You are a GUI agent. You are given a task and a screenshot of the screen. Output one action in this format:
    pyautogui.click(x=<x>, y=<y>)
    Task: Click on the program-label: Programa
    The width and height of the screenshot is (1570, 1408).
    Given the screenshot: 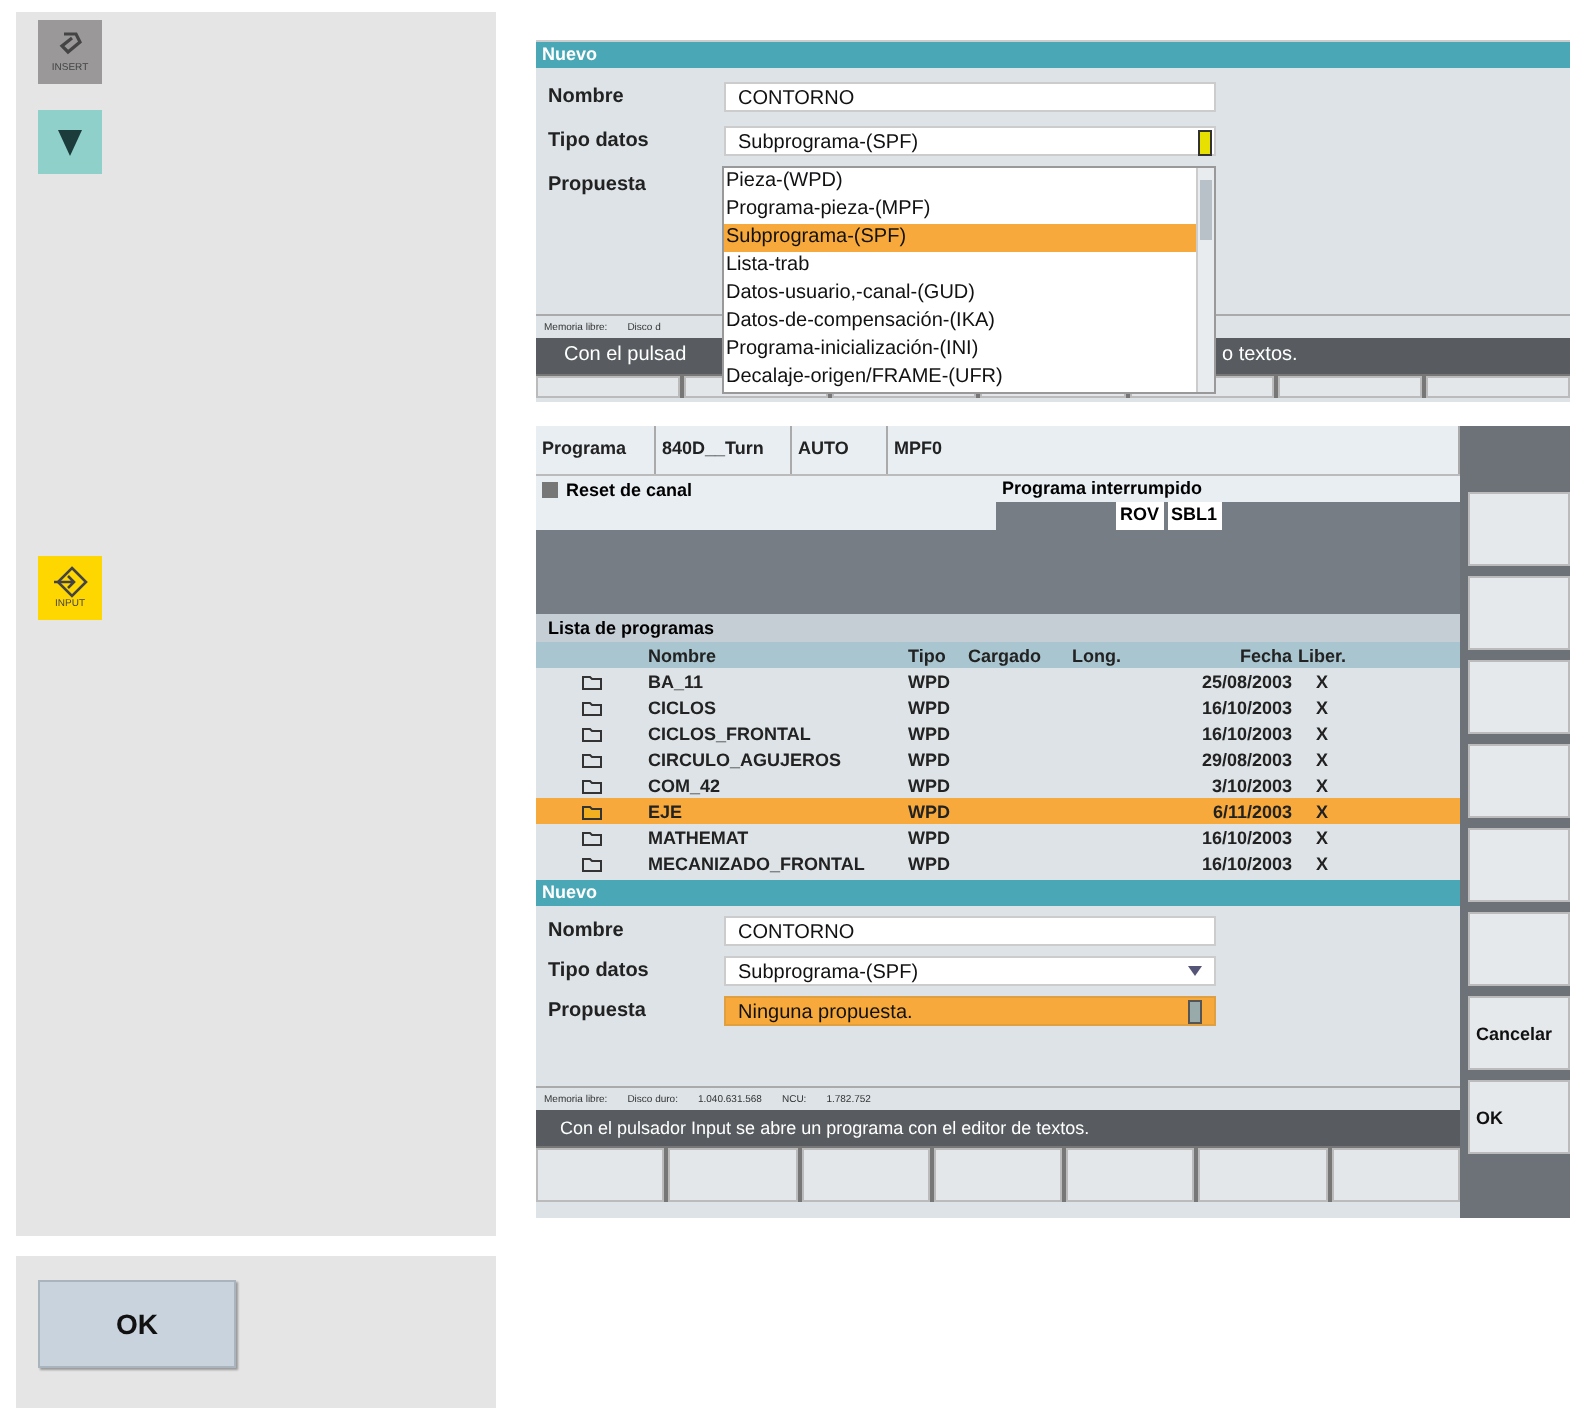 What is the action you would take?
    pyautogui.click(x=596, y=450)
    